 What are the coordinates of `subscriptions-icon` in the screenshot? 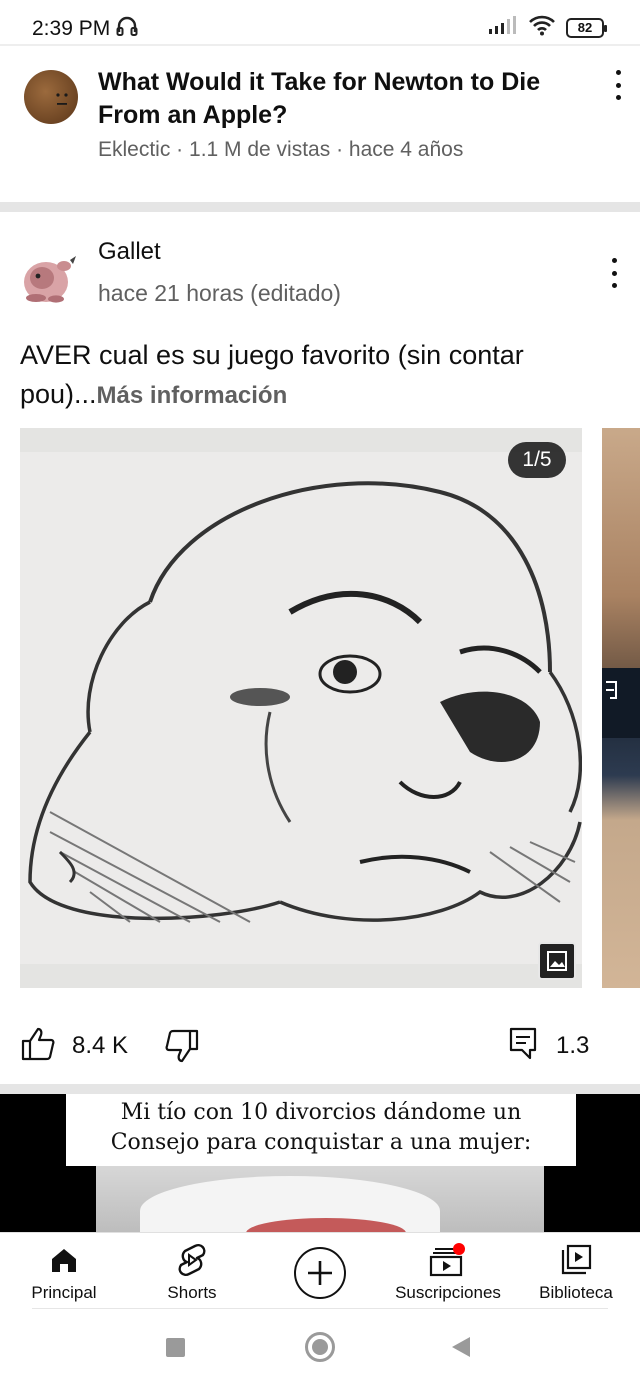 It's located at (448, 1260).